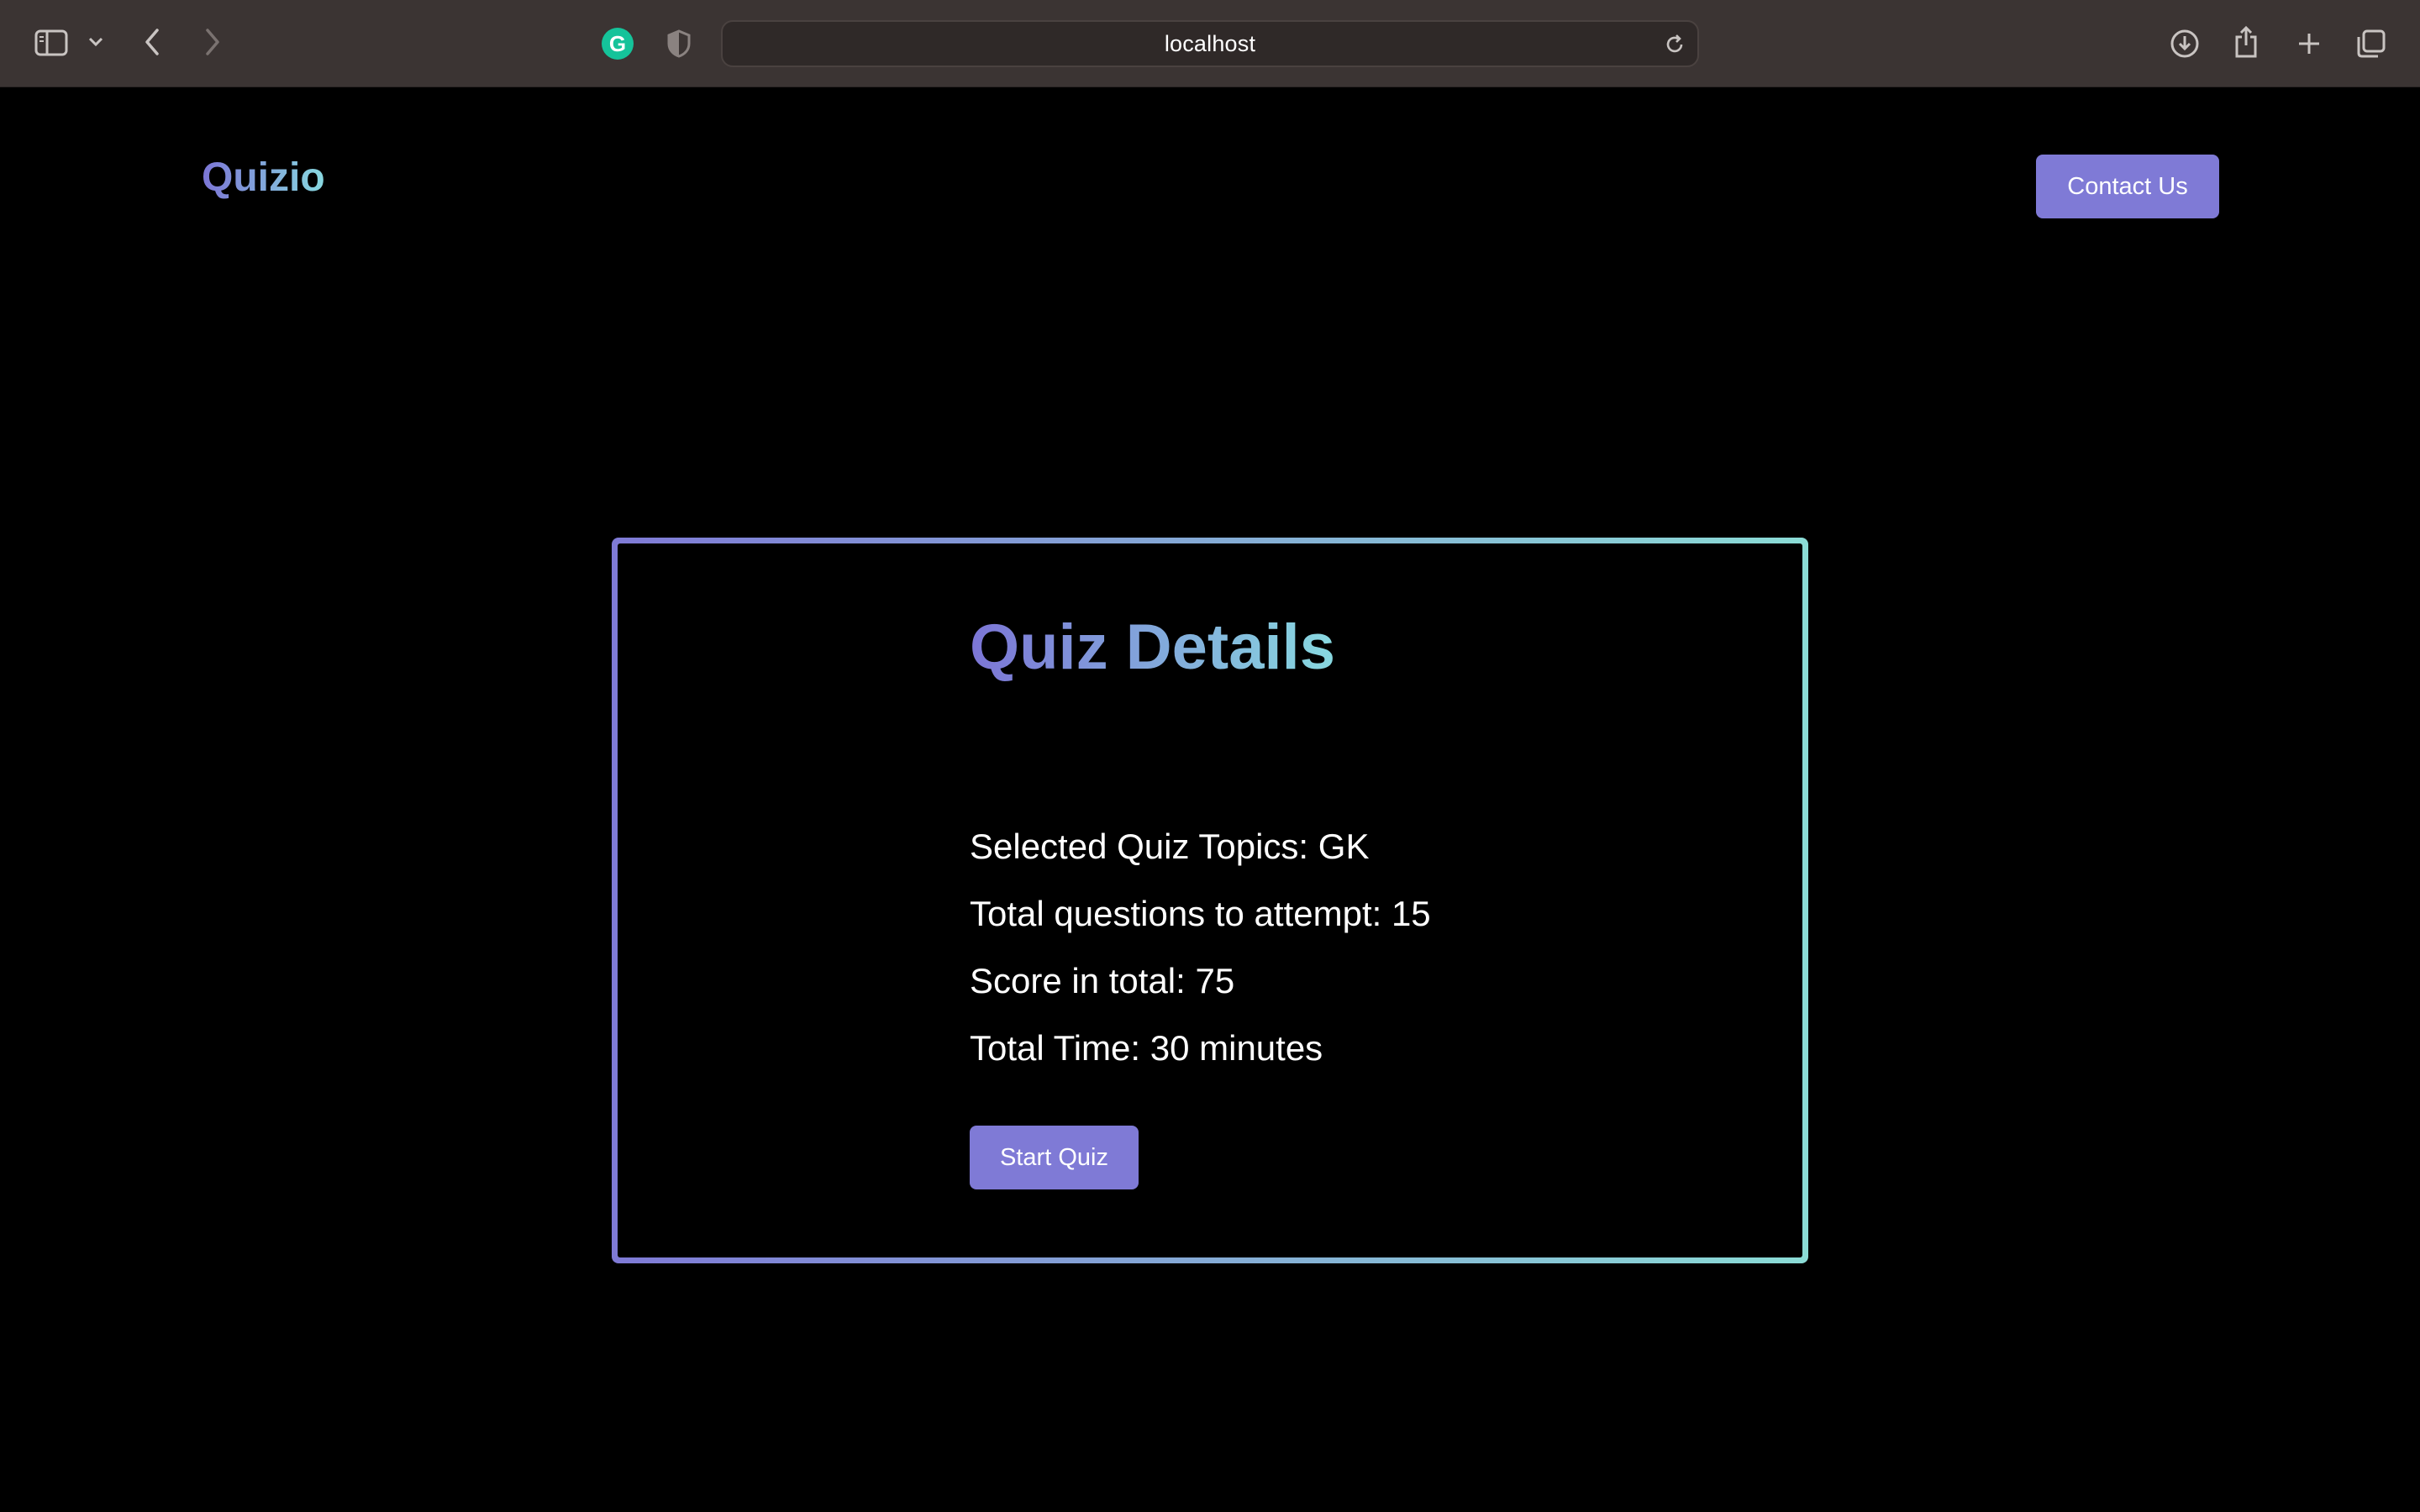 This screenshot has height=1512, width=2420. Describe the element at coordinates (2309, 43) in the screenshot. I see `new-tab-icon` at that location.